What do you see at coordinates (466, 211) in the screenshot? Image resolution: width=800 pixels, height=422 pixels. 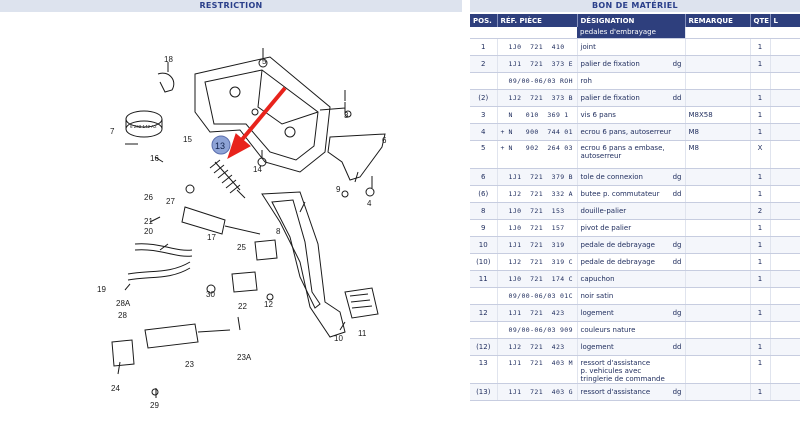 I see `panel-divider` at bounding box center [466, 211].